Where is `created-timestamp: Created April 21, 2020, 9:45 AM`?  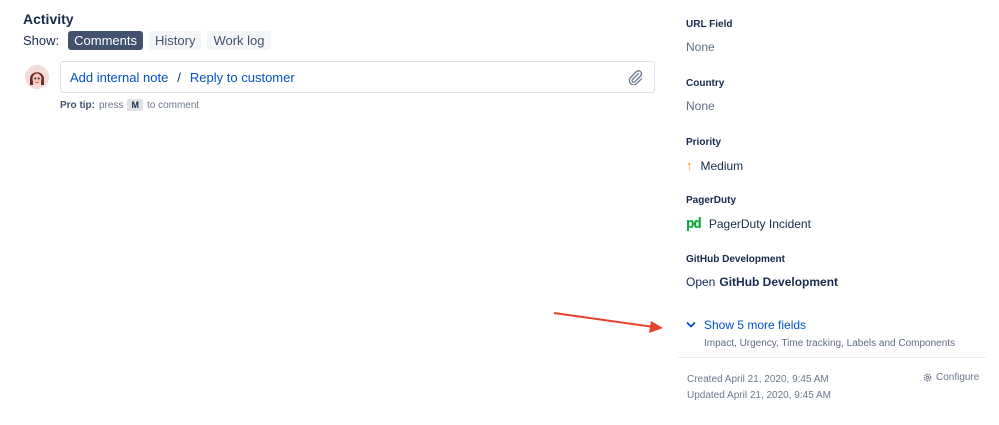 created-timestamp: Created April 21, 2020, 9:45 AM is located at coordinates (758, 379).